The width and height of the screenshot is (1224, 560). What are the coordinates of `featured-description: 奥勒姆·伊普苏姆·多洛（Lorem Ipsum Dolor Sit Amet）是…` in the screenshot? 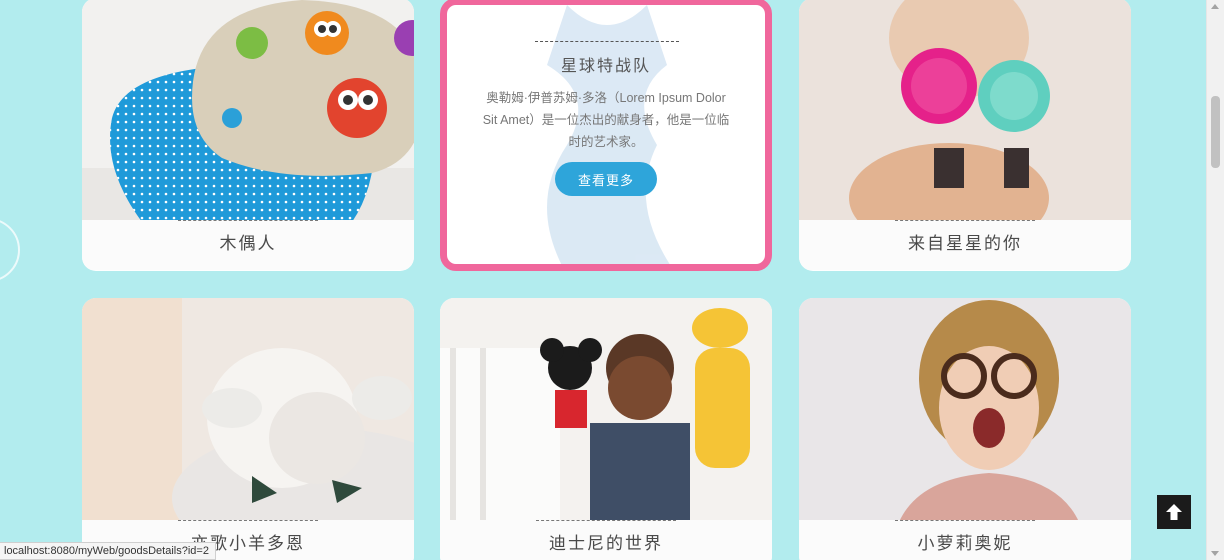 It's located at (606, 120).